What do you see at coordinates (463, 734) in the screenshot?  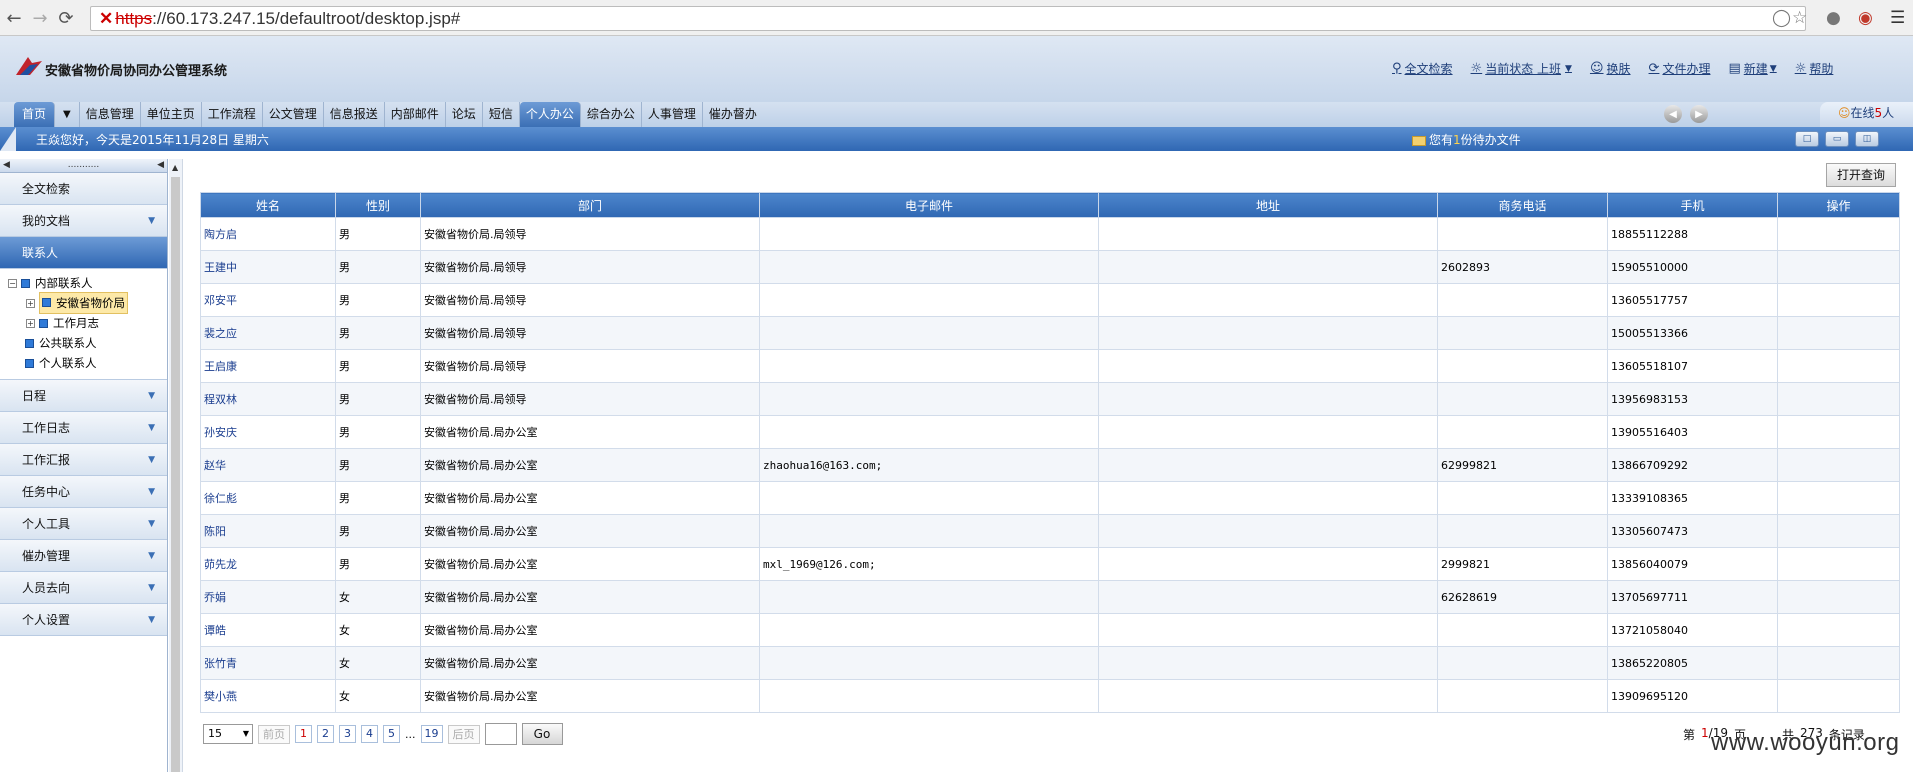 I see `next-page-button: 后页` at bounding box center [463, 734].